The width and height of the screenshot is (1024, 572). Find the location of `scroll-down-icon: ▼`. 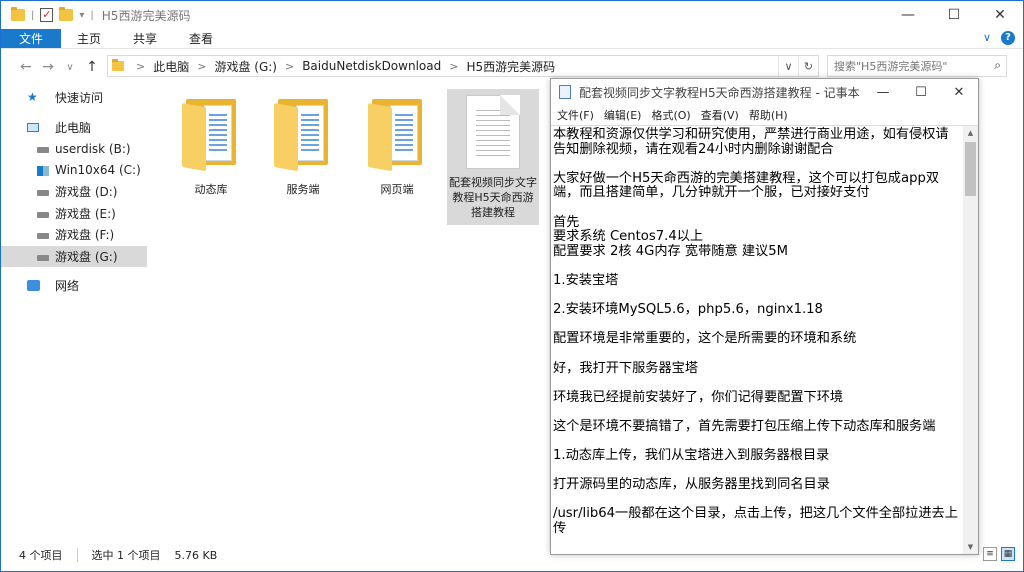

scroll-down-icon: ▼ is located at coordinates (970, 547).